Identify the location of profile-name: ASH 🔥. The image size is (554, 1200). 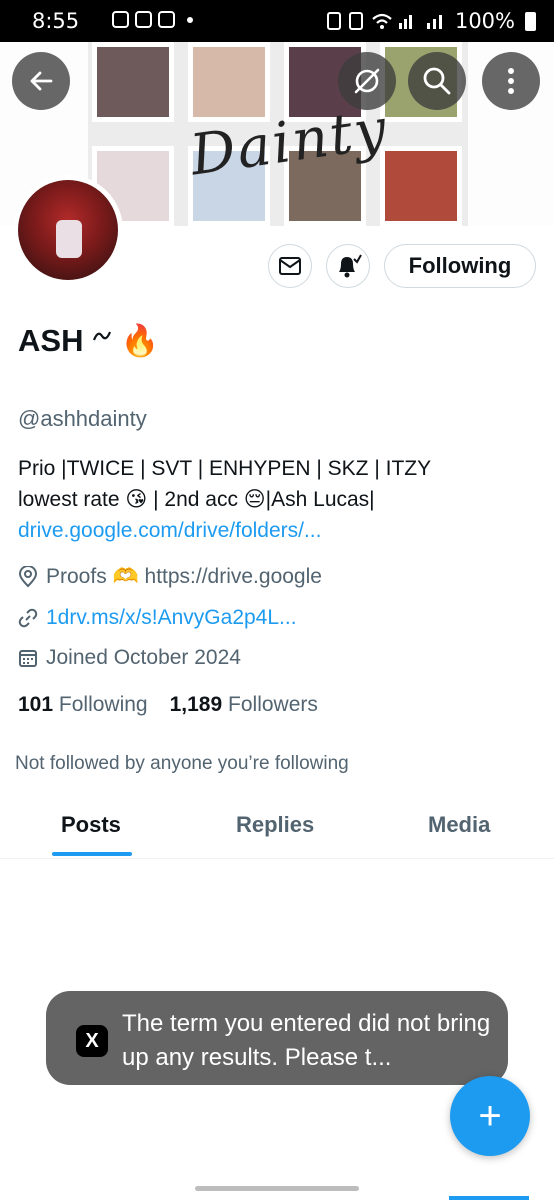
(88, 340).